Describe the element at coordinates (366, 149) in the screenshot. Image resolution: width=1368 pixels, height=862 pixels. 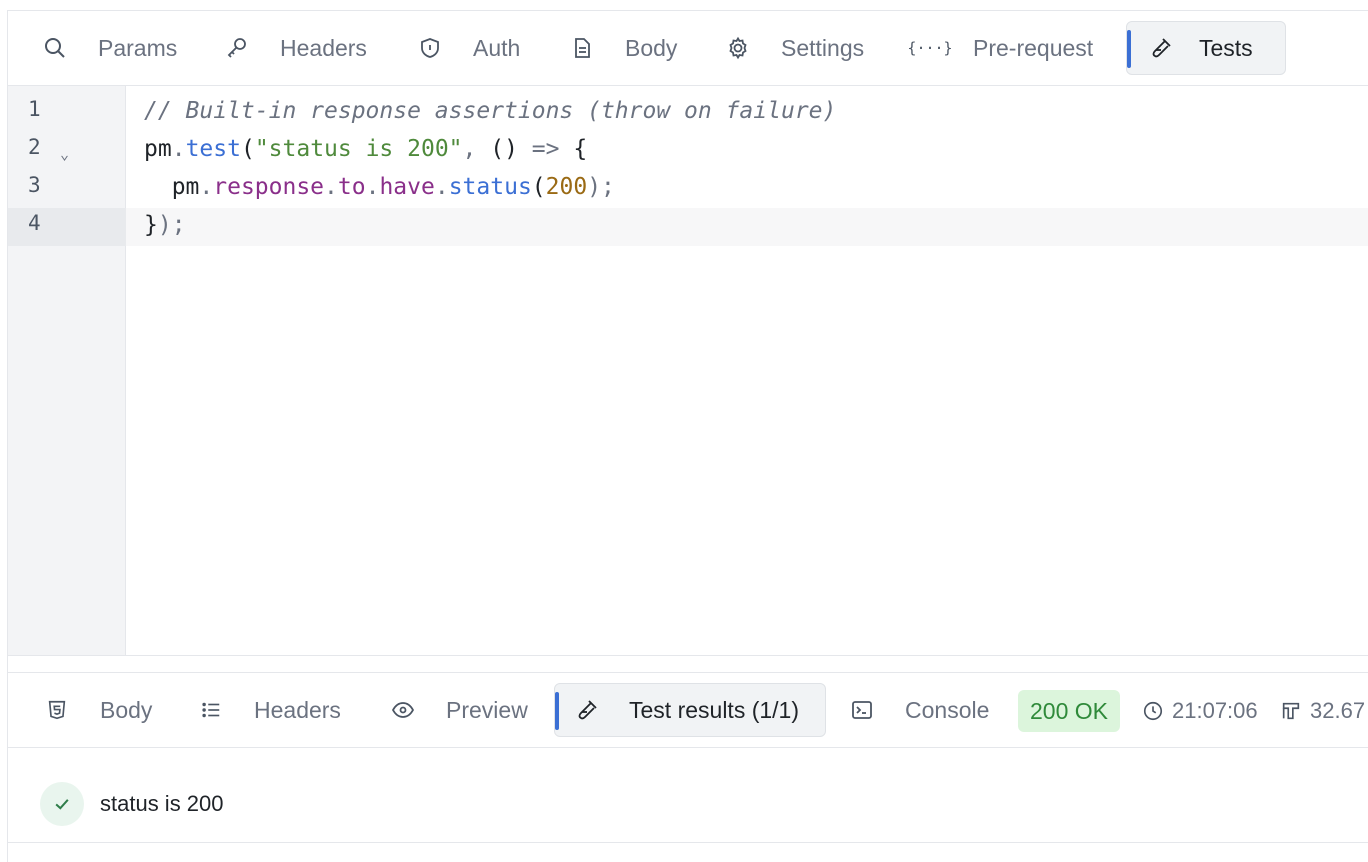
I see `code-line-2: pm.test("status is 200", () => {` at that location.